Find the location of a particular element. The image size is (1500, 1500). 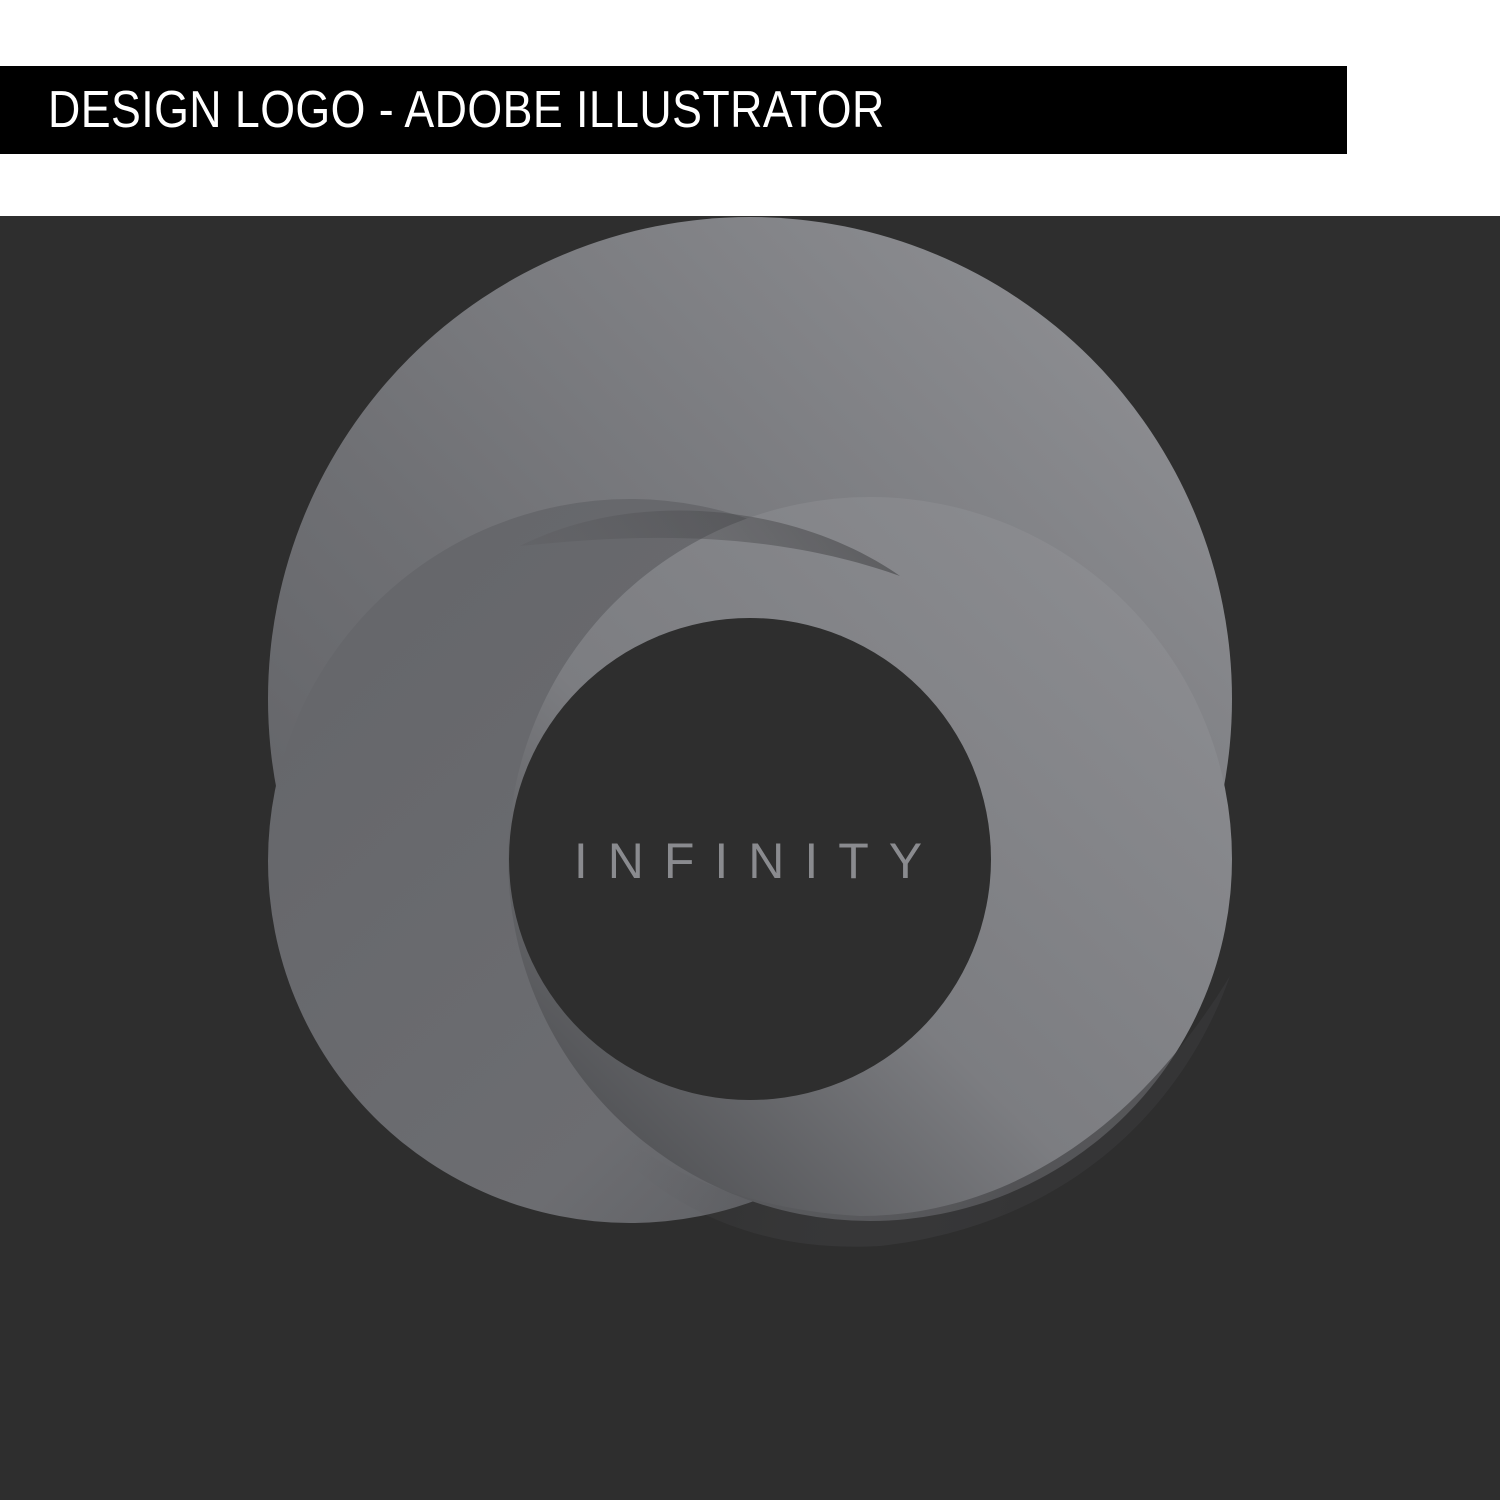

page-title: DESIGN LOGO - ADOBE ILLUSTRATOR is located at coordinates (466, 110).